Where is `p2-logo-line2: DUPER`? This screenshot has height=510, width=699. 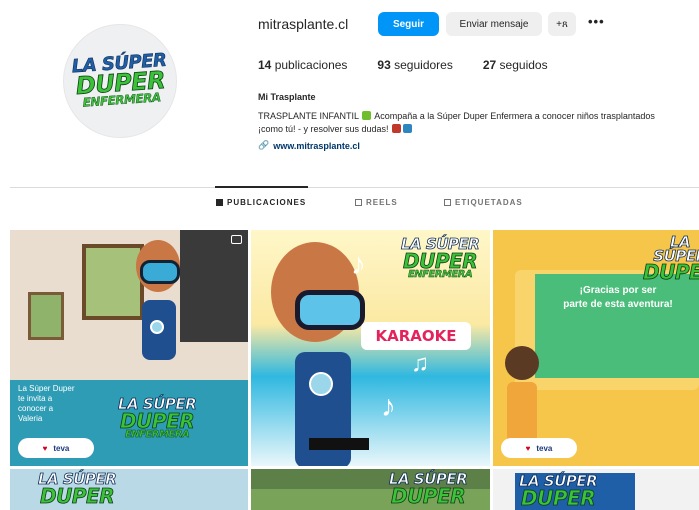
p2-logo-line2: DUPER is located at coordinates (440, 260).